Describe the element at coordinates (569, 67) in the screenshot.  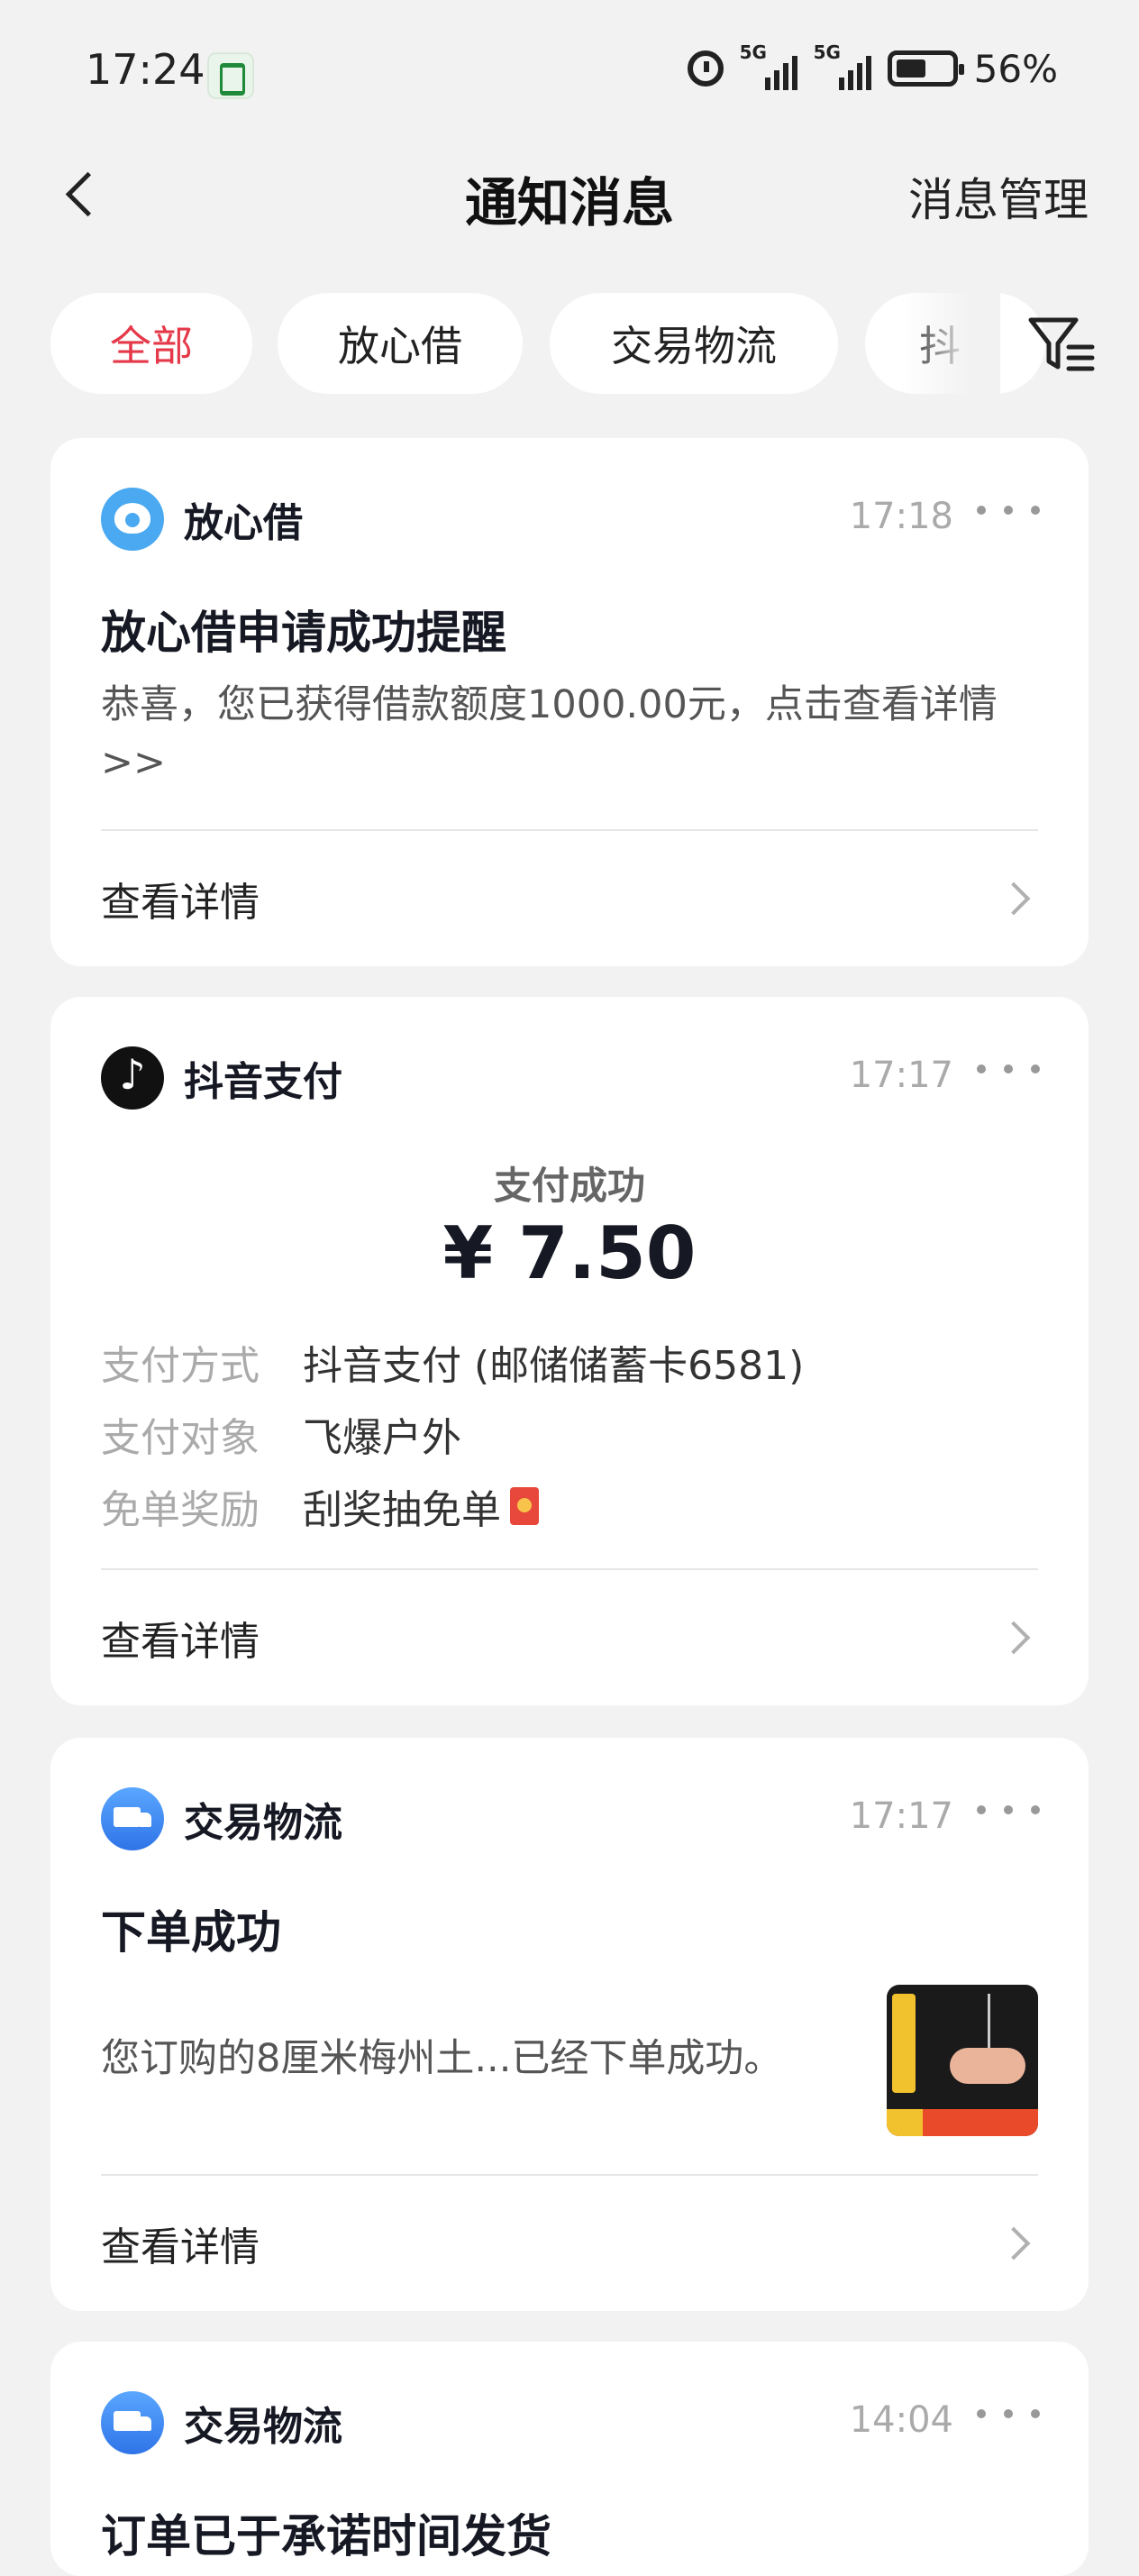
I see `status-bar: 17:24 5G 5G 56%` at that location.